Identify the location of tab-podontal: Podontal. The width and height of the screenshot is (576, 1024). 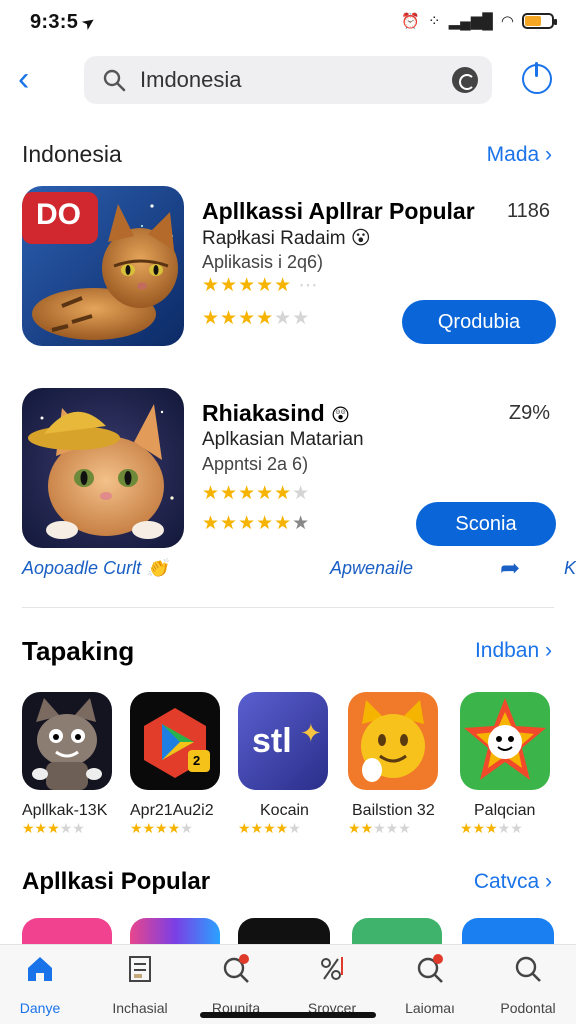
(528, 984).